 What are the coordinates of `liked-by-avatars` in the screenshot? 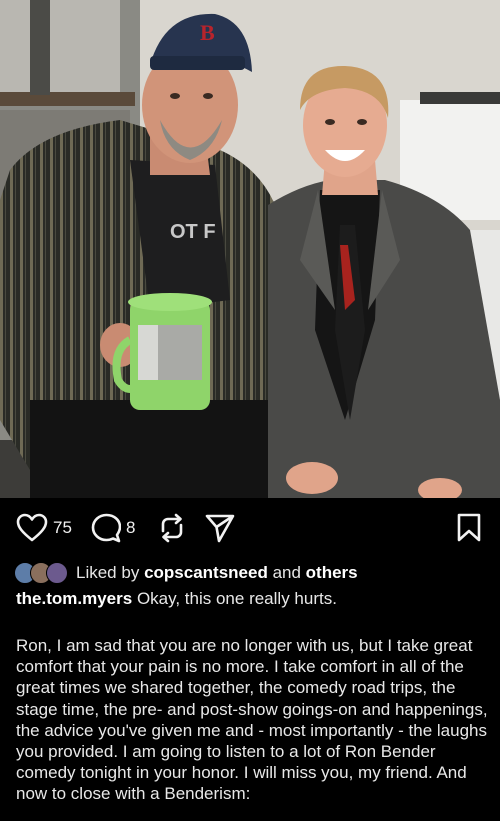 It's located at (43, 573).